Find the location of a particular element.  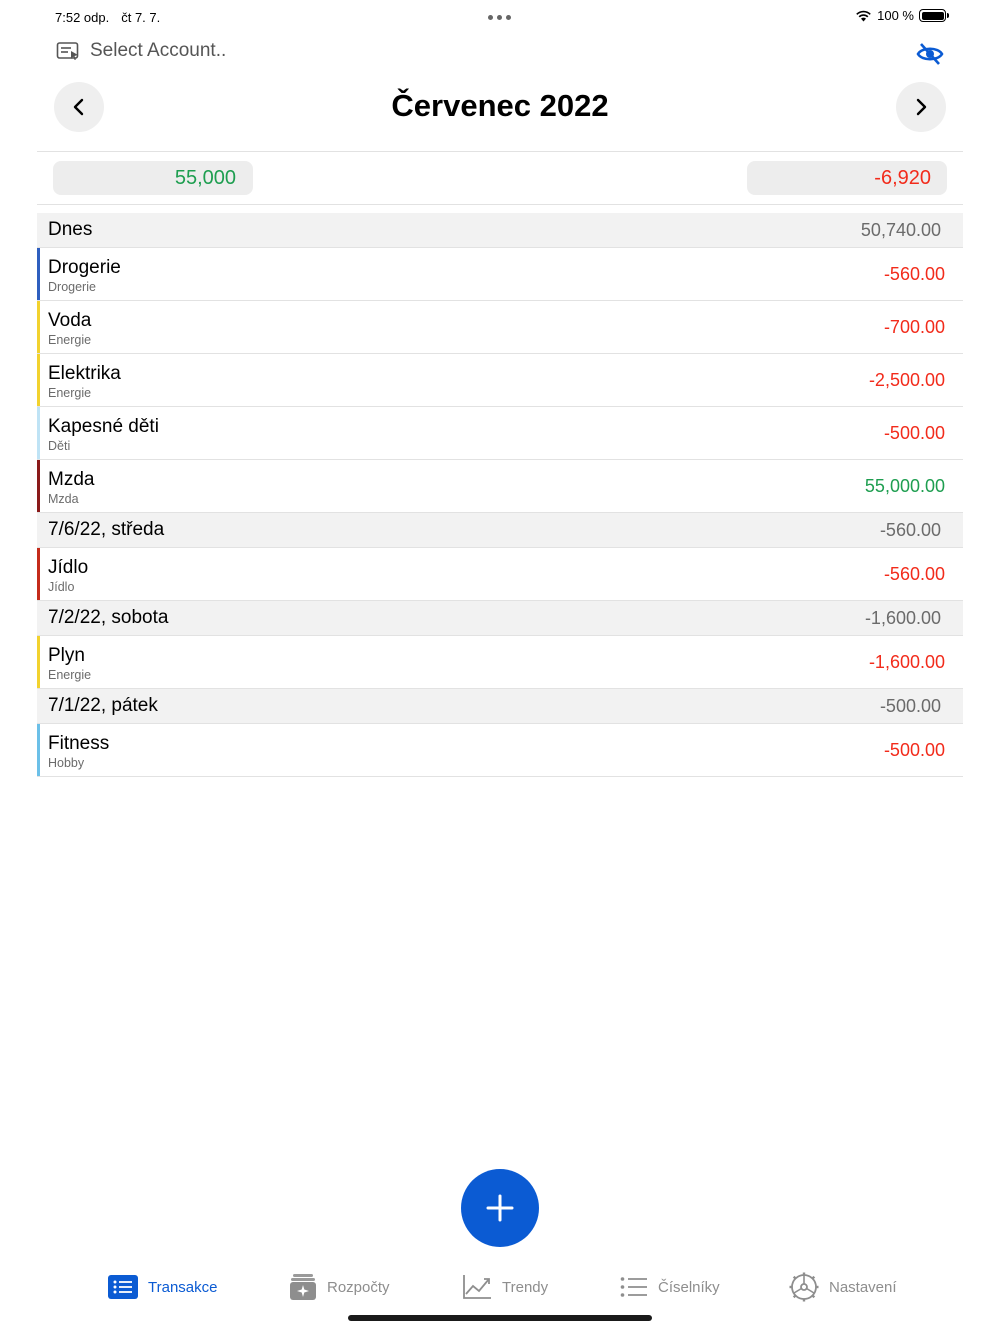

tab-trendy: Trendy is located at coordinates (505, 1287).